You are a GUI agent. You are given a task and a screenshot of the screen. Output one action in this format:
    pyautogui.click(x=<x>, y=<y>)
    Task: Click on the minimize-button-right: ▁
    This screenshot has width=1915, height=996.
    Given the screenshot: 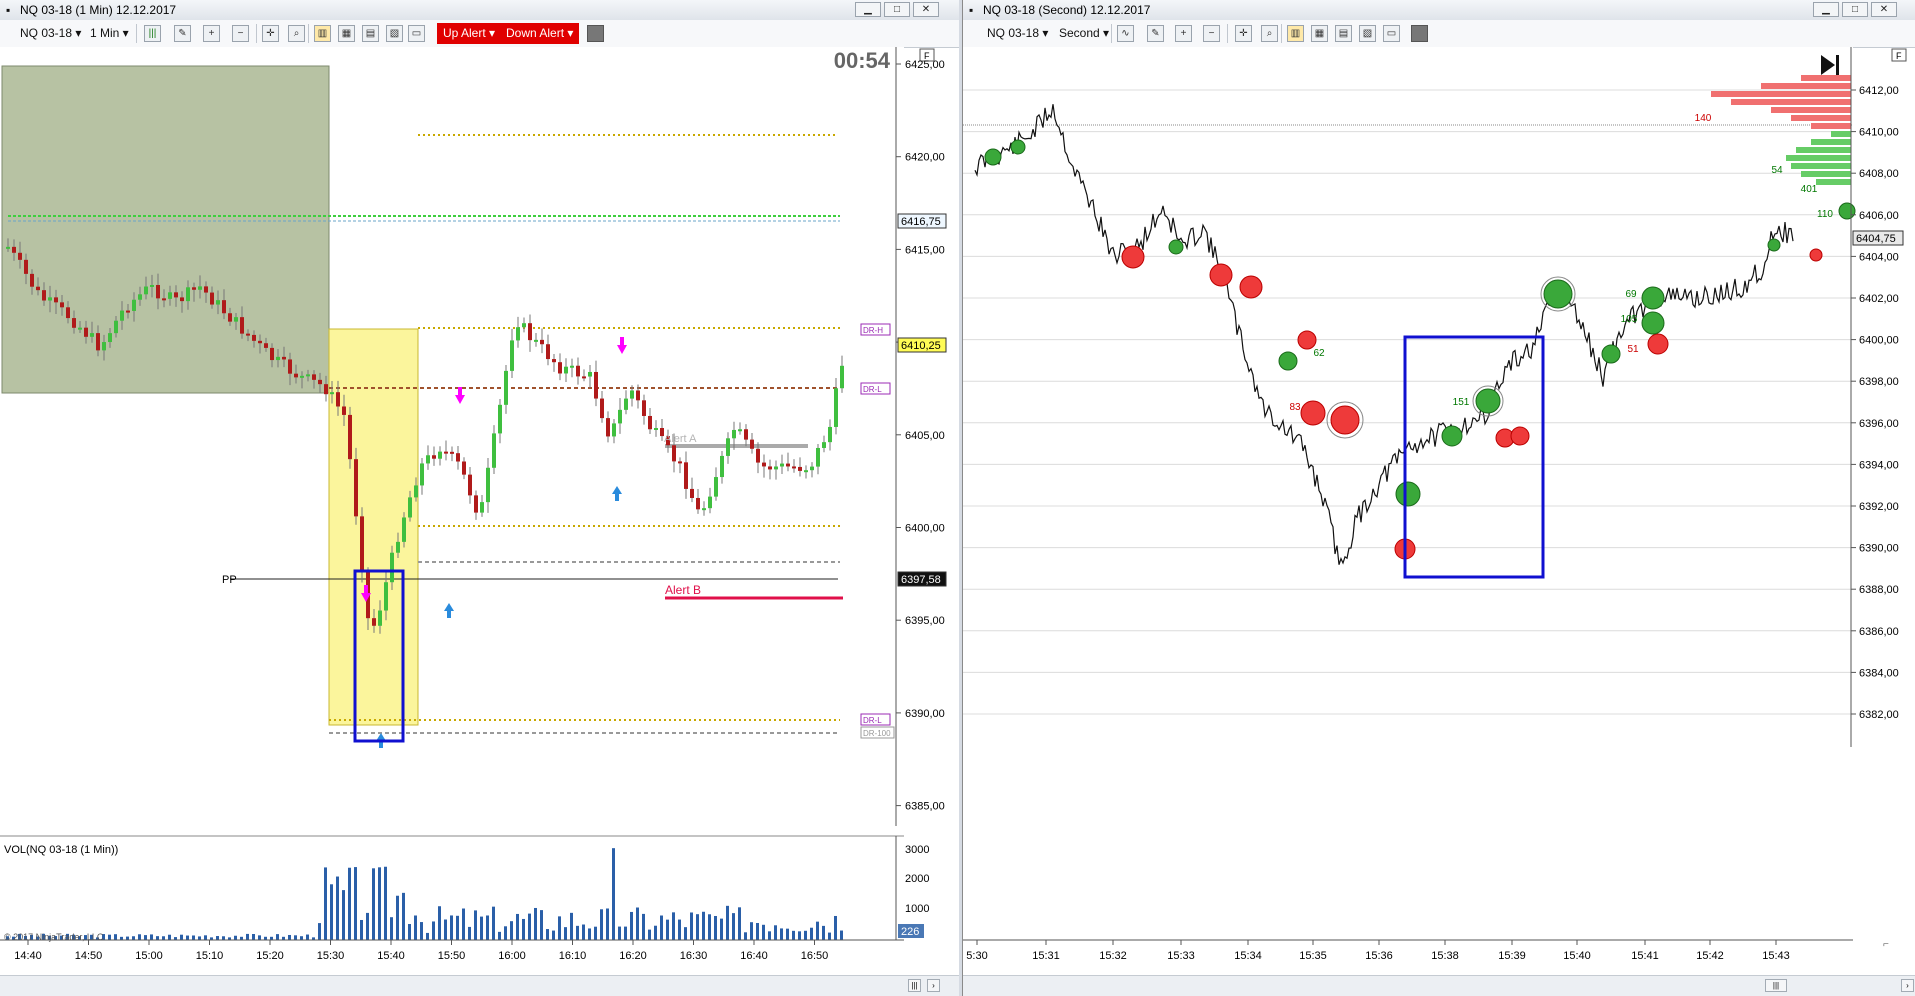 What is the action you would take?
    pyautogui.click(x=1826, y=9)
    